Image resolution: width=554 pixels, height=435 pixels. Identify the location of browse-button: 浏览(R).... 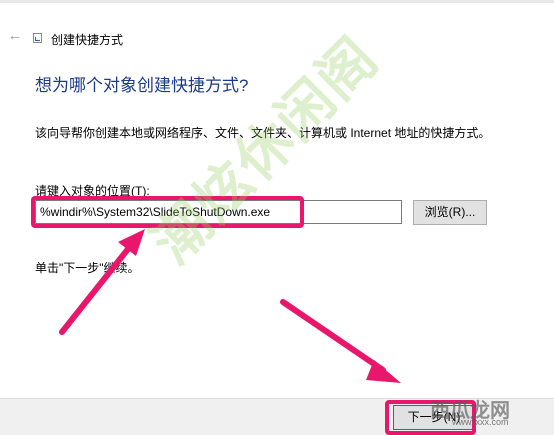
(450, 212).